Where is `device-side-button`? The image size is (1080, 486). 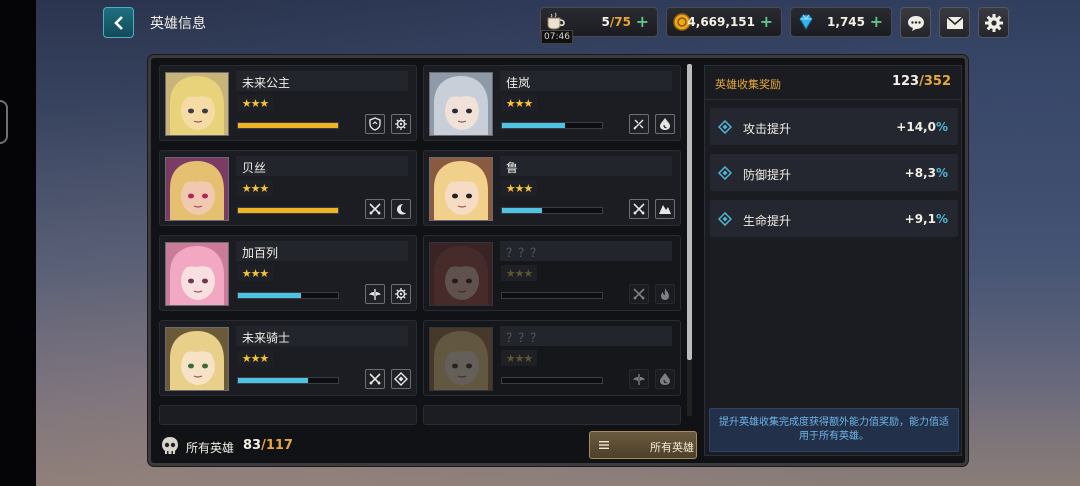 device-side-button is located at coordinates (4, 122).